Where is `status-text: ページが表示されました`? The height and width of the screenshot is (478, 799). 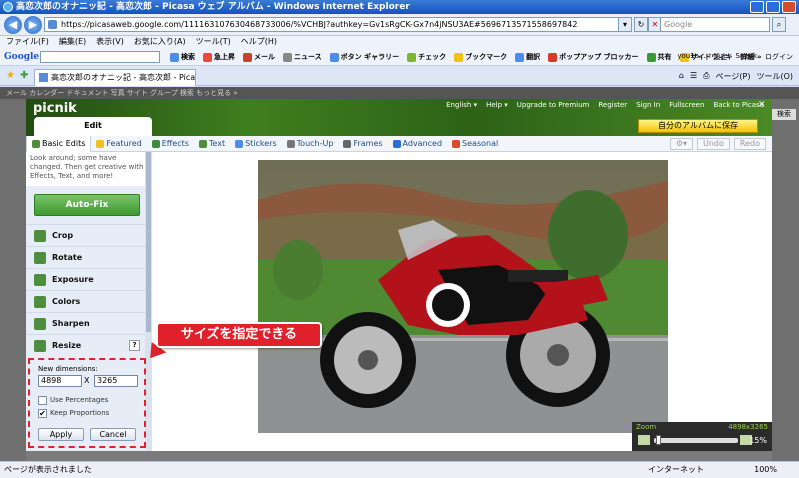 status-text: ページが表示されました is located at coordinates (48, 469).